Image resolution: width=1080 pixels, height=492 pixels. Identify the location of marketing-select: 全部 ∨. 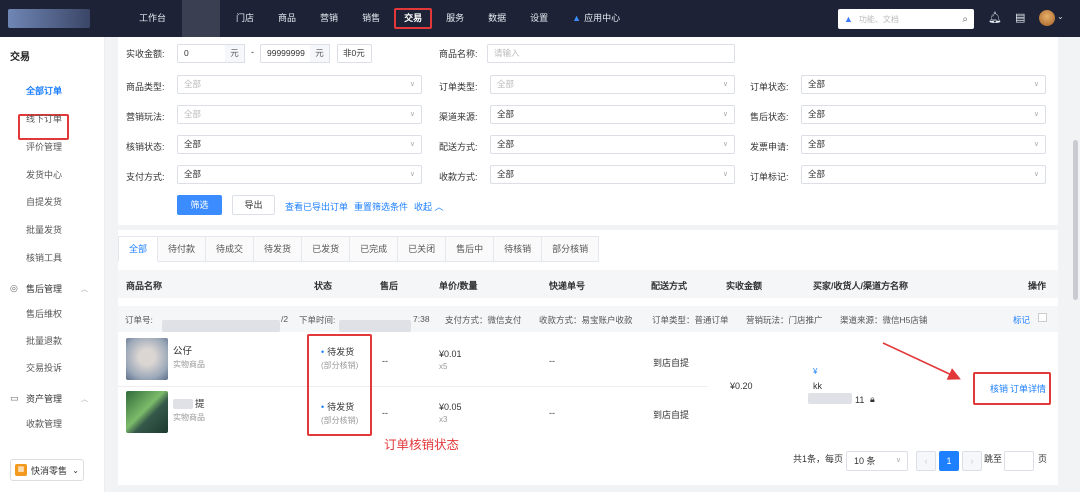
(299, 114).